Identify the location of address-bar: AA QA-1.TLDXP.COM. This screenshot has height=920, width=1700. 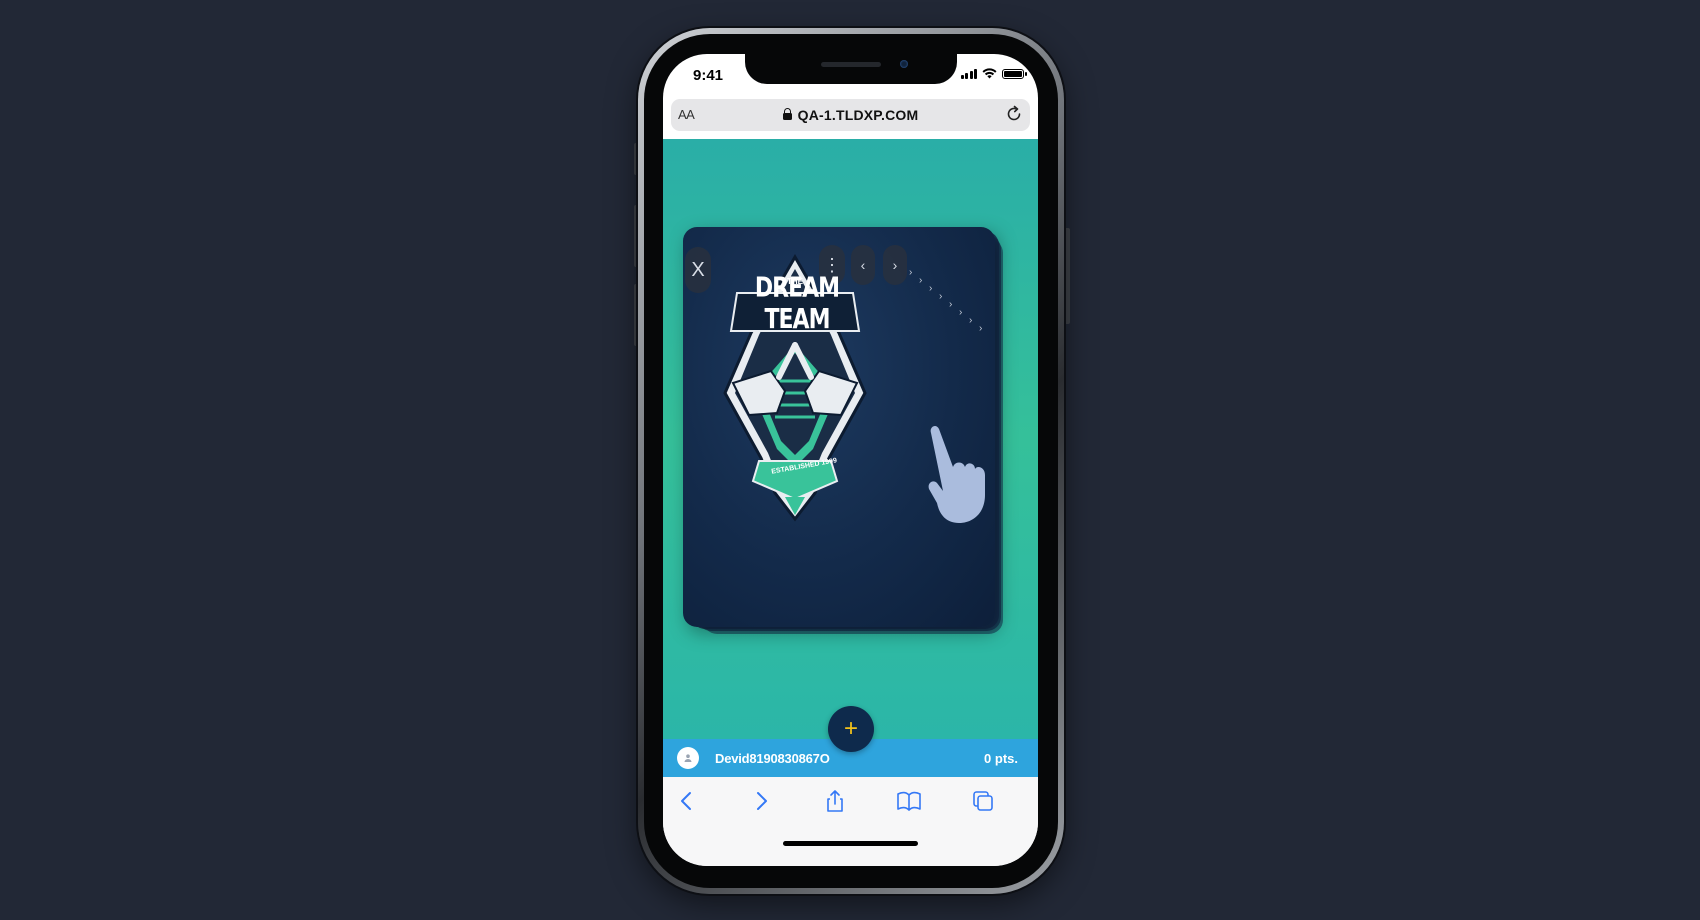
(850, 115).